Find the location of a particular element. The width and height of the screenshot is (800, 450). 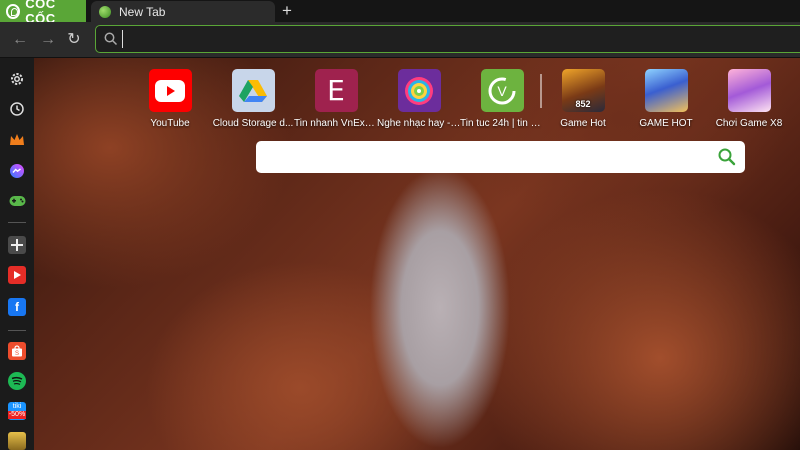

tab-strip: CỐC CỐC New Tab + is located at coordinates (400, 13).